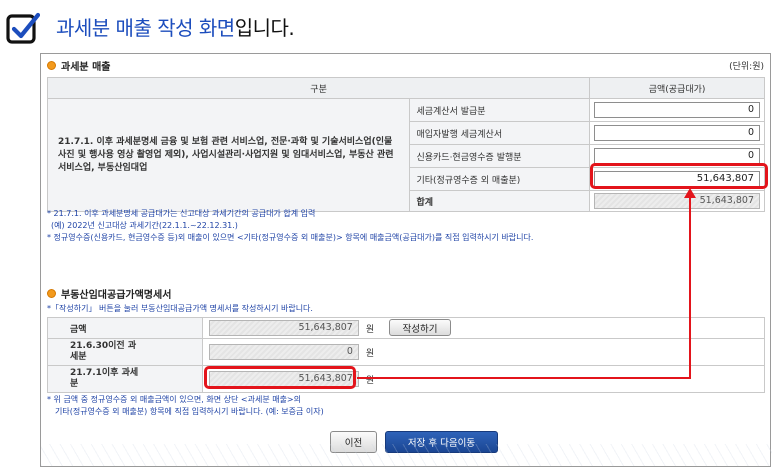 The width and height of the screenshot is (782, 470). I want to click on unit-label: (단위:원), so click(746, 67).